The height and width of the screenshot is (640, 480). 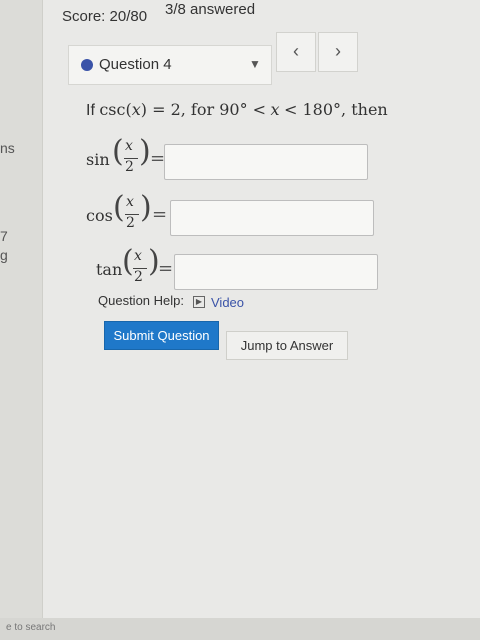 I want to click on caret-down-icon: ▼, so click(x=255, y=64).